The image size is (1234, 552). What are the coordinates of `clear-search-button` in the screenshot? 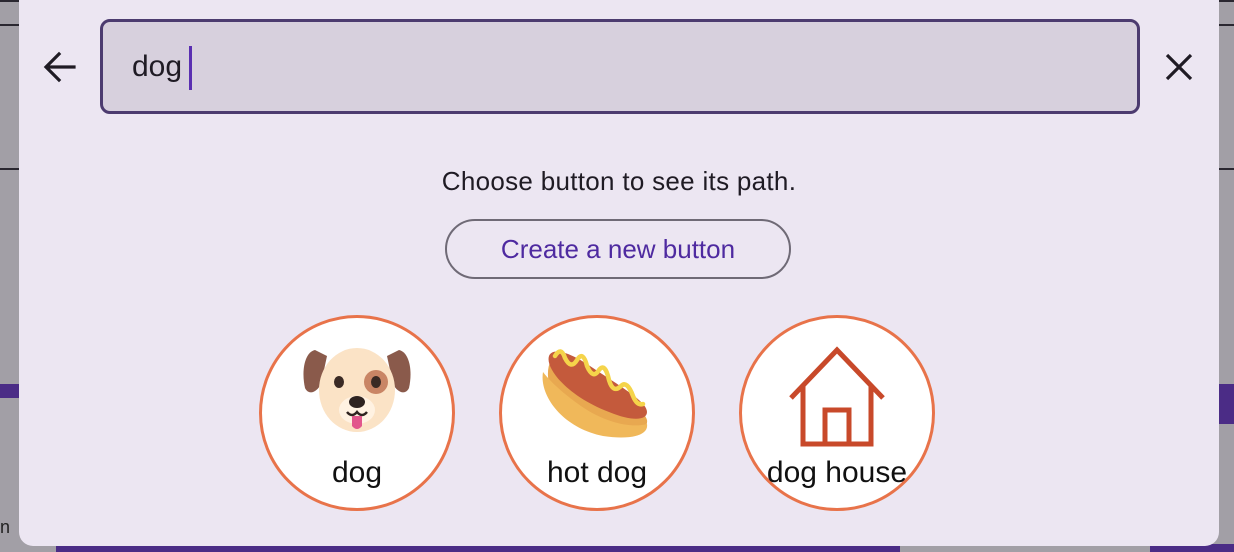 It's located at (1179, 67).